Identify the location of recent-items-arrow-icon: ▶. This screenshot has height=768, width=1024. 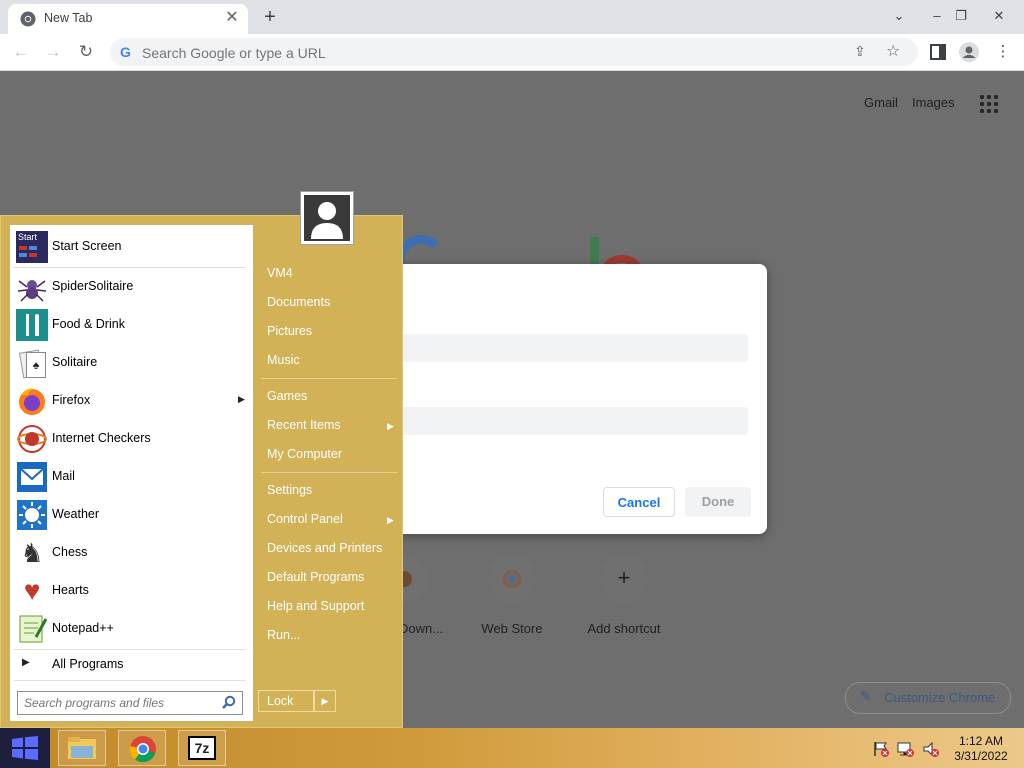
(390, 426).